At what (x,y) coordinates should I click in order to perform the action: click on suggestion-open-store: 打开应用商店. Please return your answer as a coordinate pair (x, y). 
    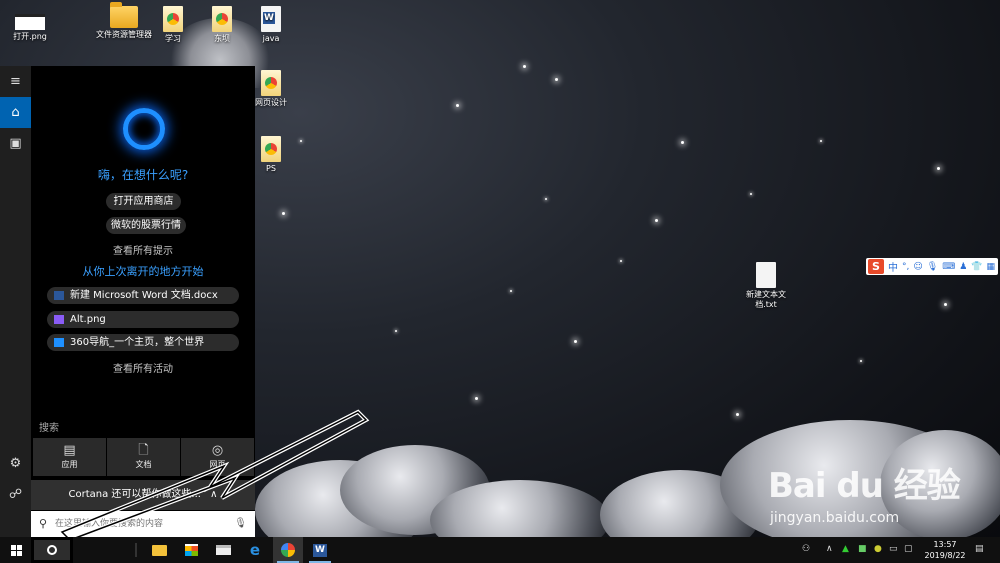
    Looking at the image, I should click on (143, 201).